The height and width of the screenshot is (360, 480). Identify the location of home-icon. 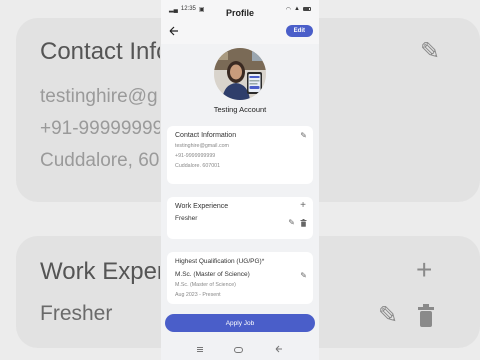
(239, 350).